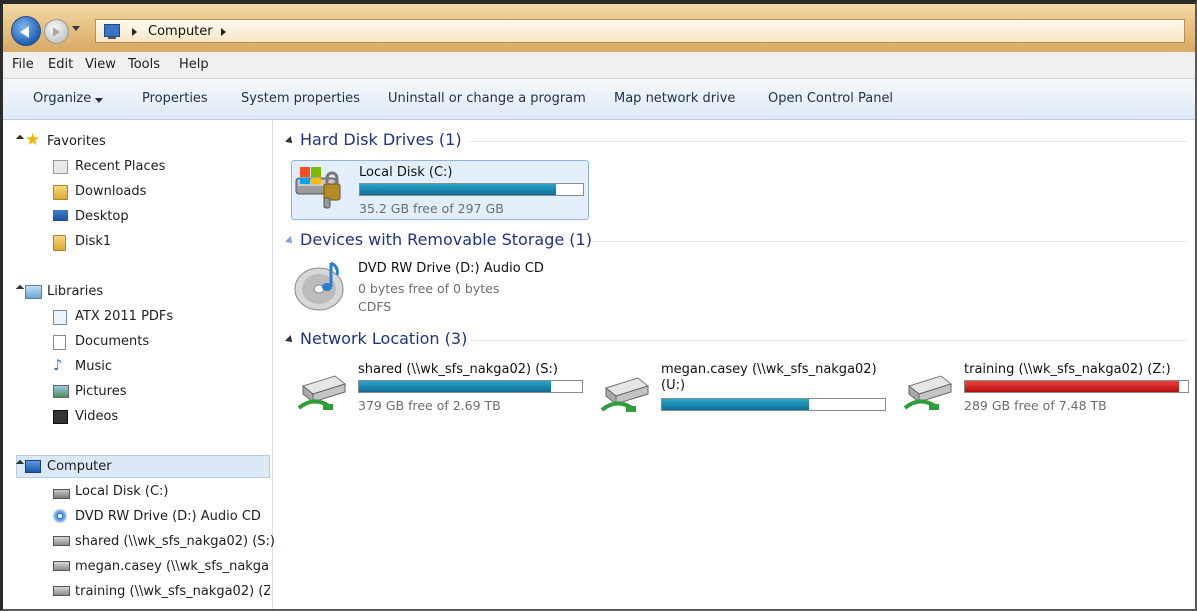 This screenshot has height=611, width=1197. I want to click on system-properties-button: System properties, so click(300, 98).